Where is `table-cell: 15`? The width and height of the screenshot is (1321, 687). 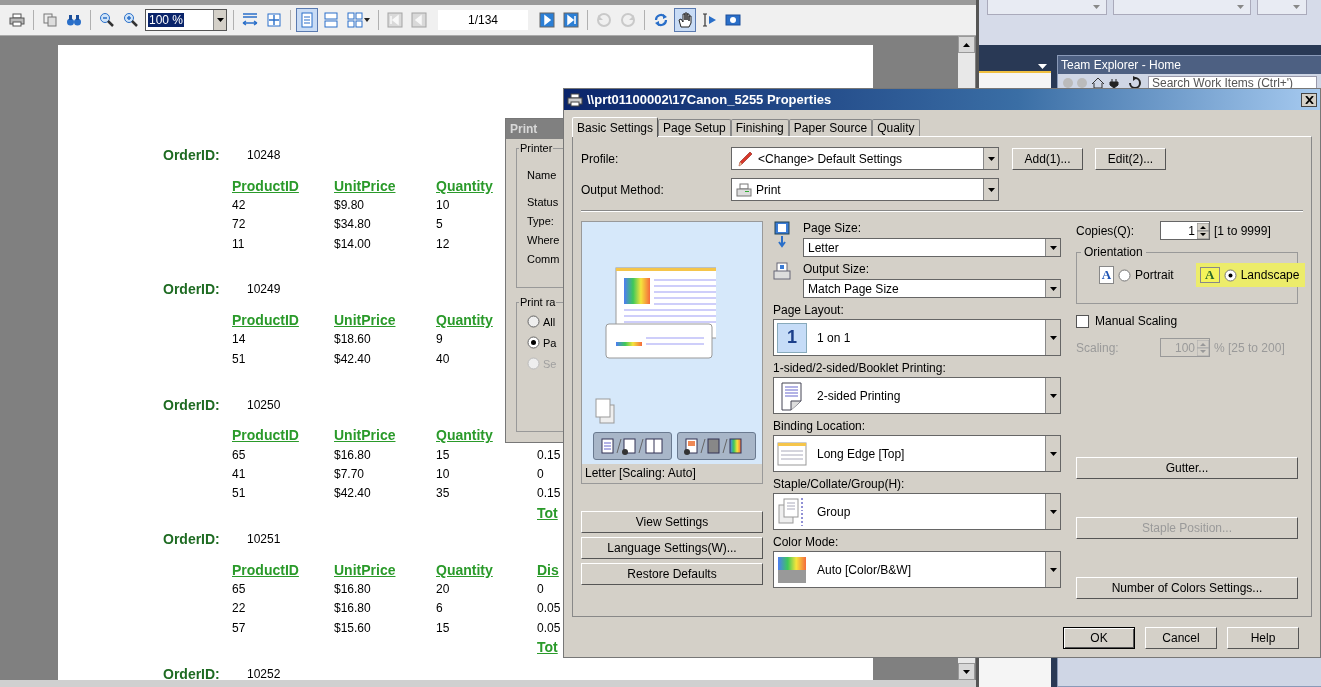
table-cell: 15 is located at coordinates (443, 627).